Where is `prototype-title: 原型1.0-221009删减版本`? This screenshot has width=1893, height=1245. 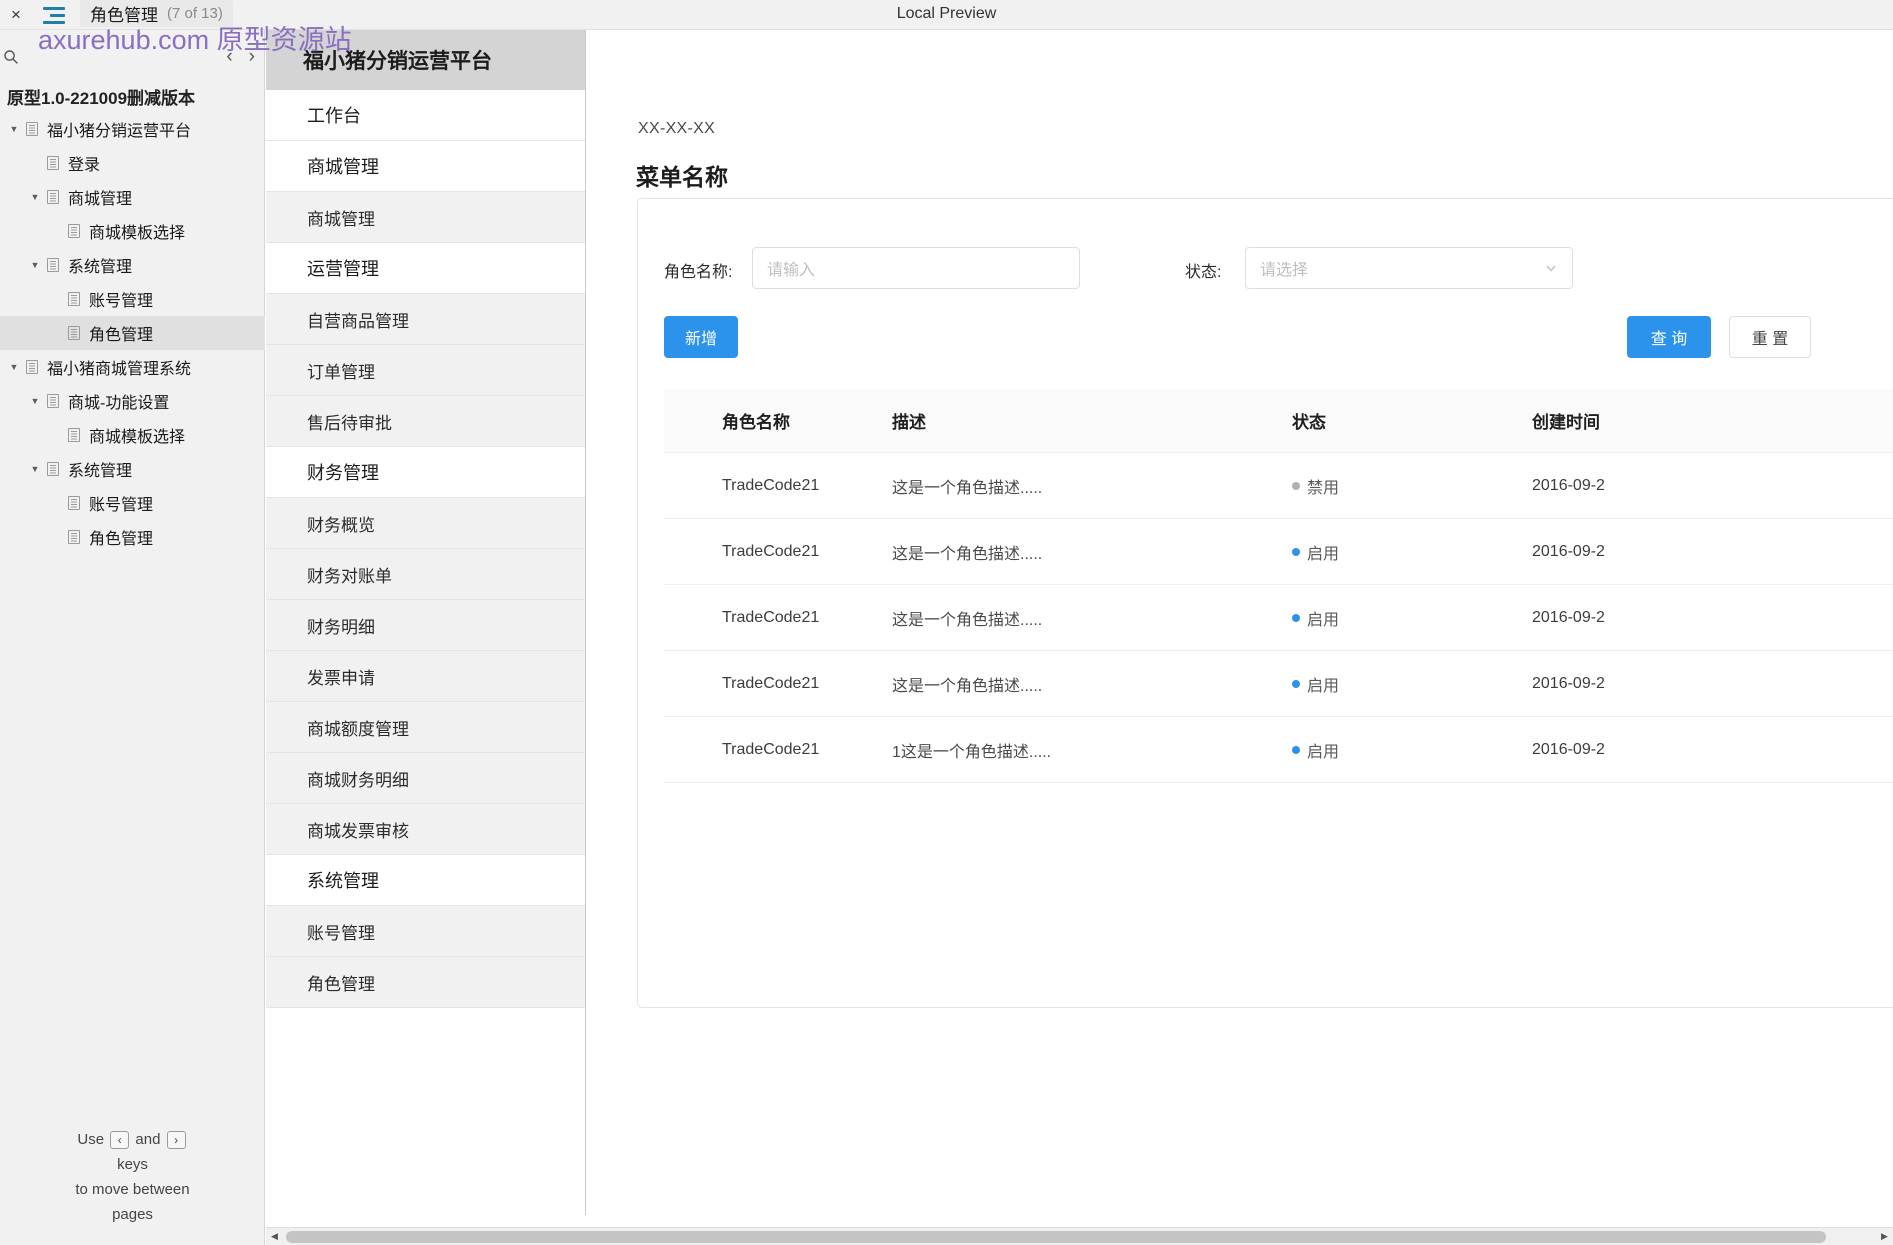
prototype-title: 原型1.0-221009删减版本 is located at coordinates (101, 98).